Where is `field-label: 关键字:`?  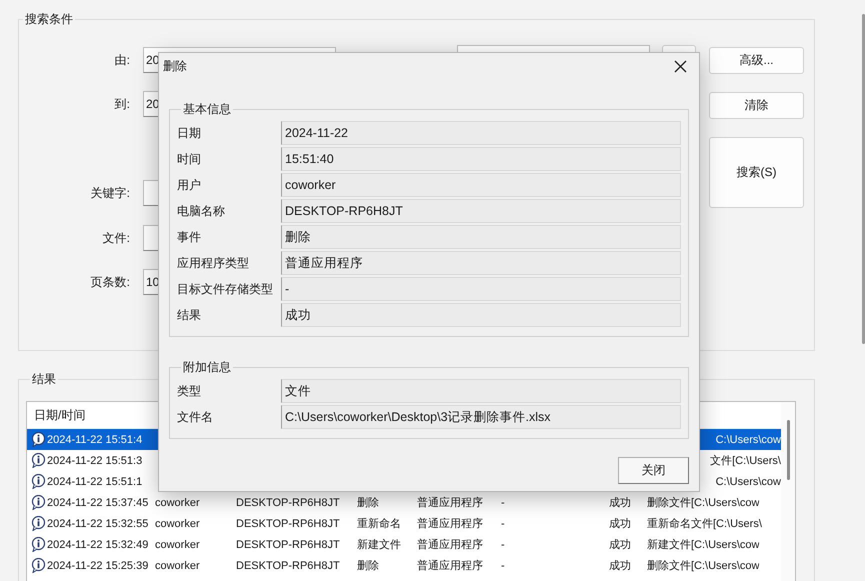 field-label: 关键字: is located at coordinates (110, 193).